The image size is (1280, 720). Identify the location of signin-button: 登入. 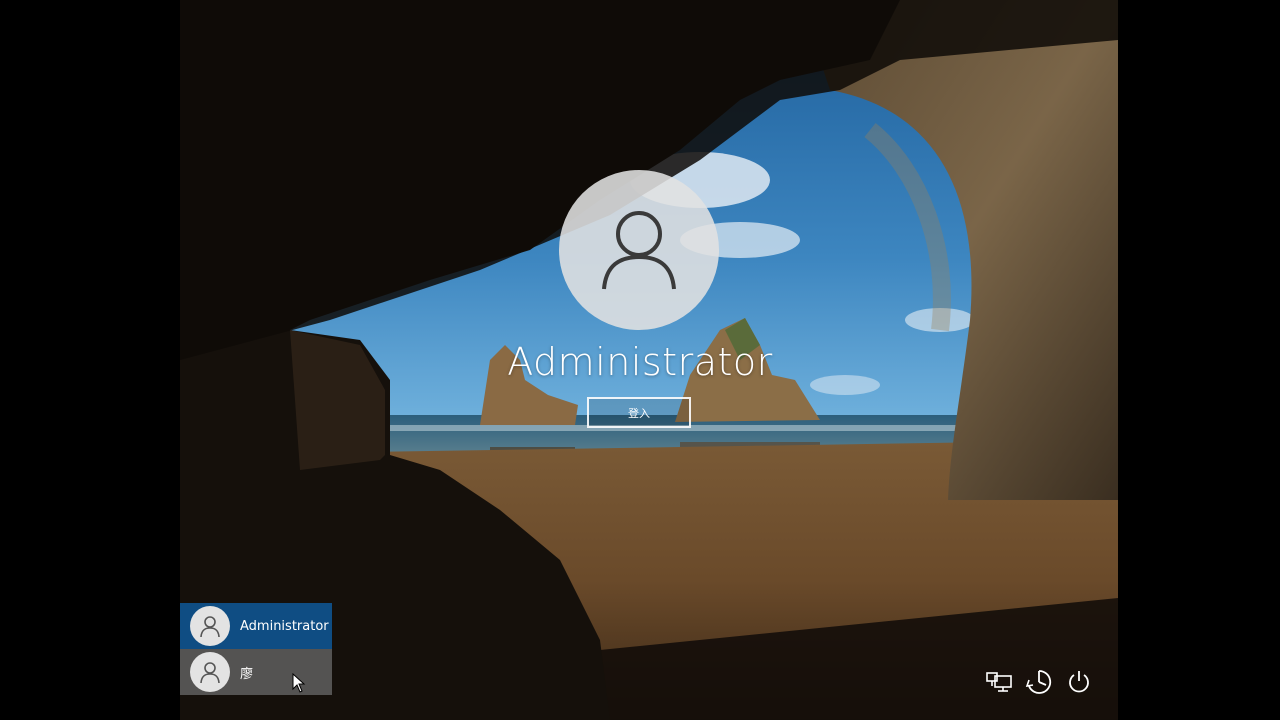
(639, 412).